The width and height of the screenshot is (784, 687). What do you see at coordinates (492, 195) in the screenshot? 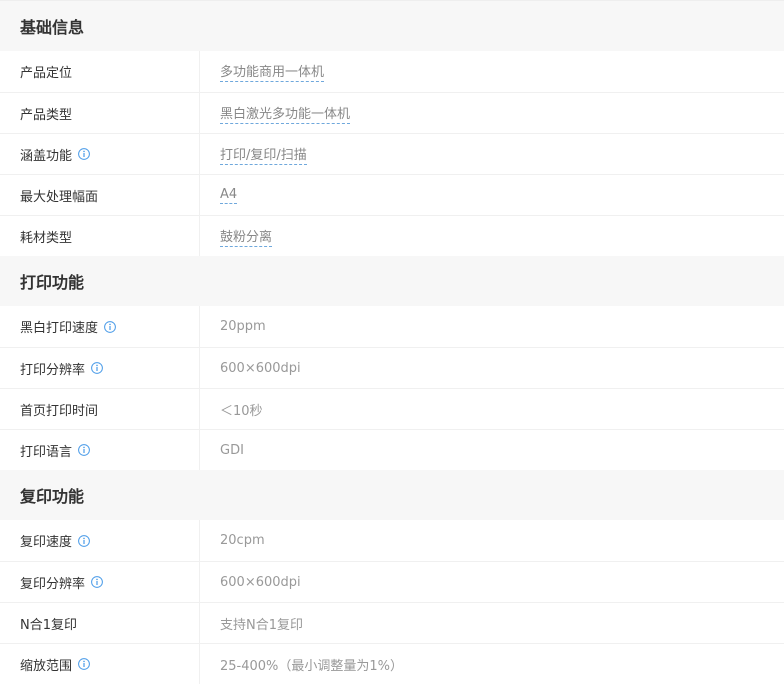
I see `spec-value-cell: A4` at bounding box center [492, 195].